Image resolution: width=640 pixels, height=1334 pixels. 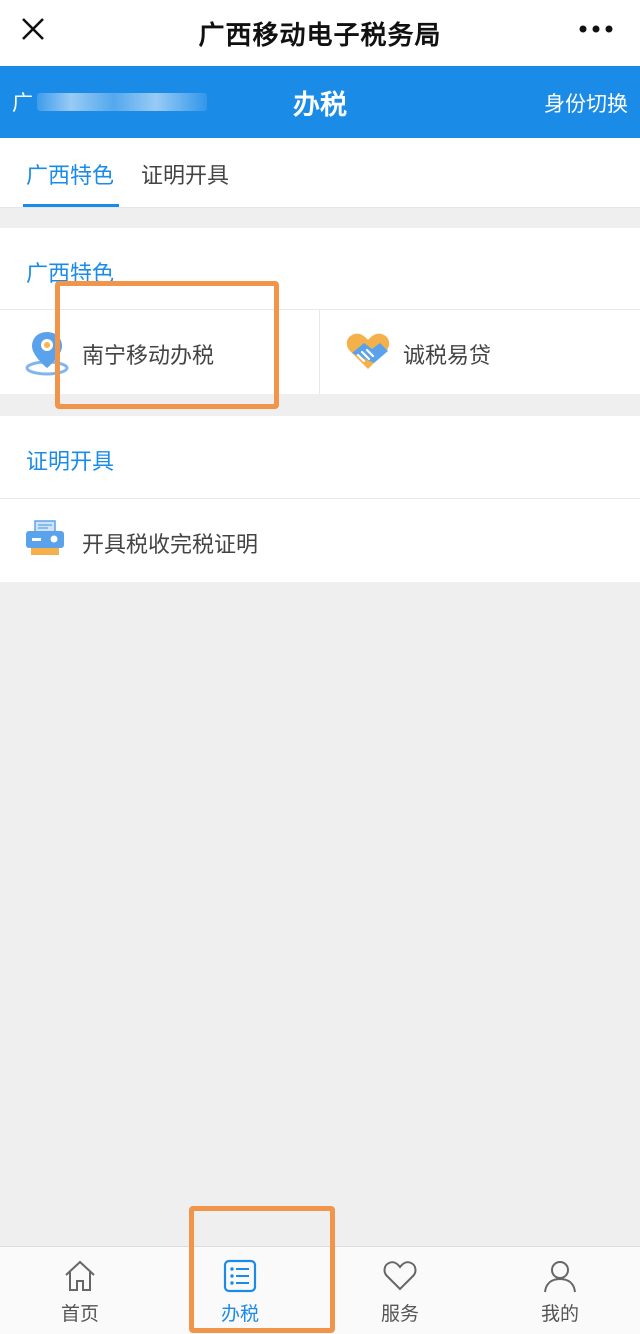 What do you see at coordinates (368, 351) in the screenshot?
I see `handshake-icon` at bounding box center [368, 351].